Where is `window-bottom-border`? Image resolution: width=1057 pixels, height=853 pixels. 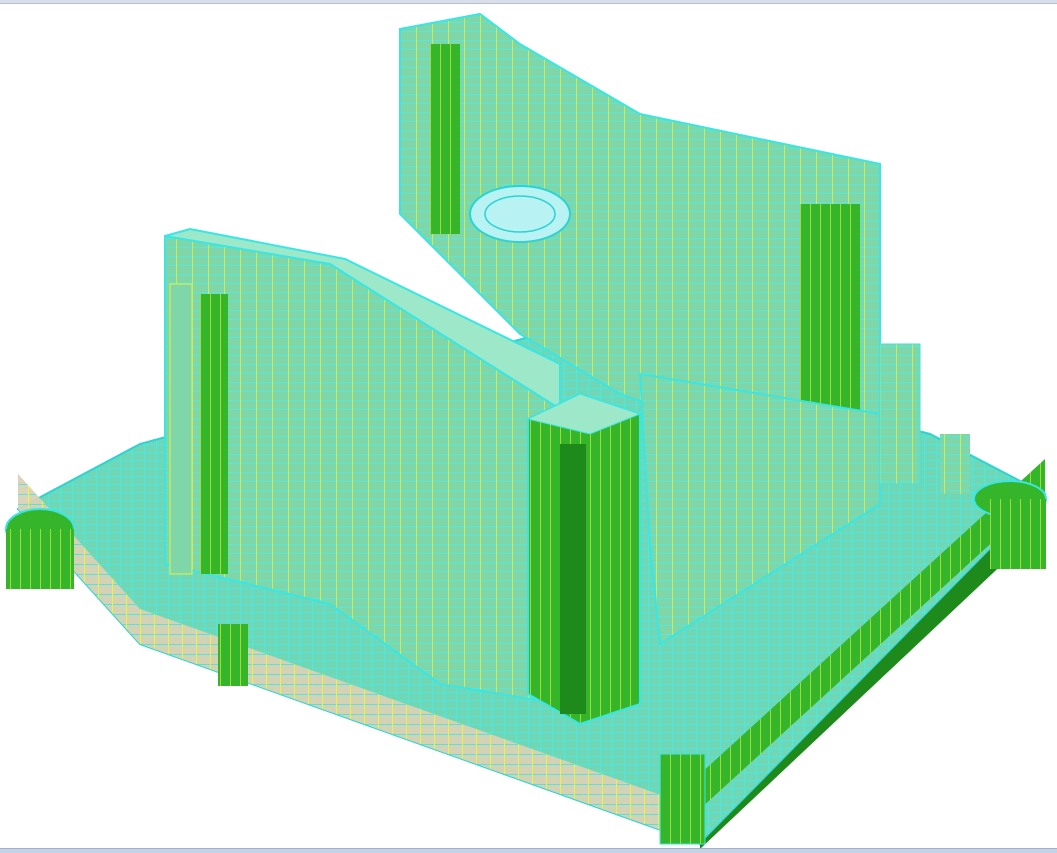 window-bottom-border is located at coordinates (528, 850).